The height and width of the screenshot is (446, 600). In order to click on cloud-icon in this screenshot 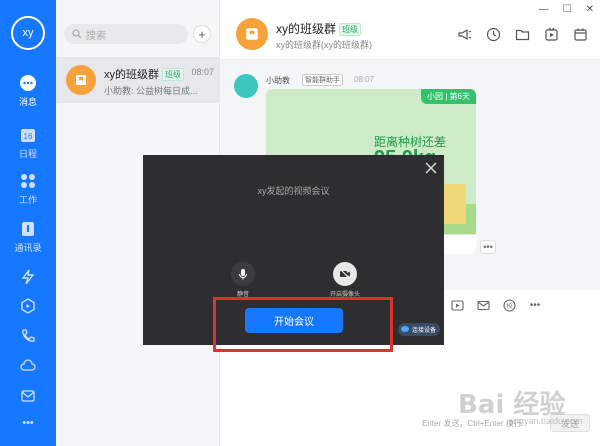, I will do `click(28, 366)`.